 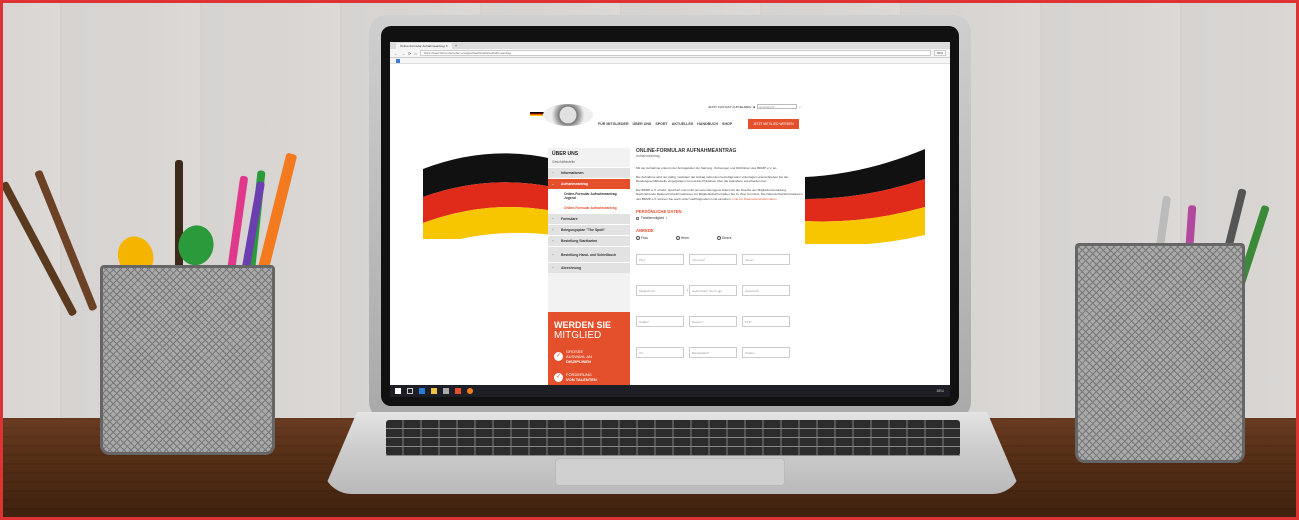 I want to click on radio-divers: Divers, so click(x=724, y=238).